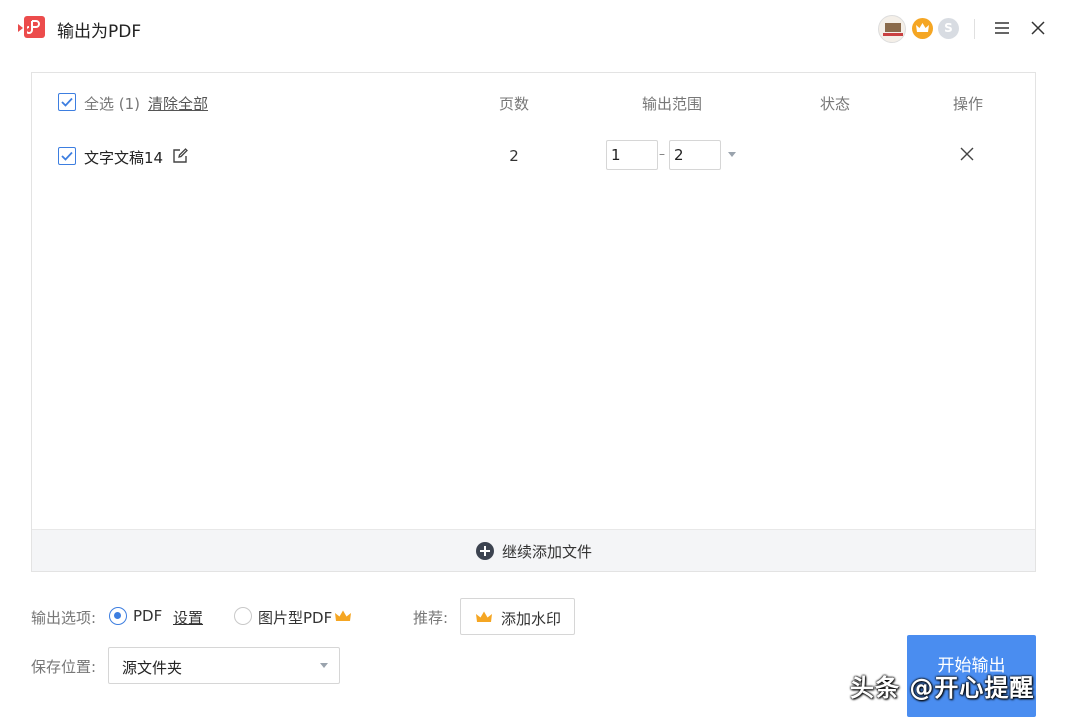 The height and width of the screenshot is (717, 1066). What do you see at coordinates (531, 619) in the screenshot?
I see `add-watermark-label: 添加水印` at bounding box center [531, 619].